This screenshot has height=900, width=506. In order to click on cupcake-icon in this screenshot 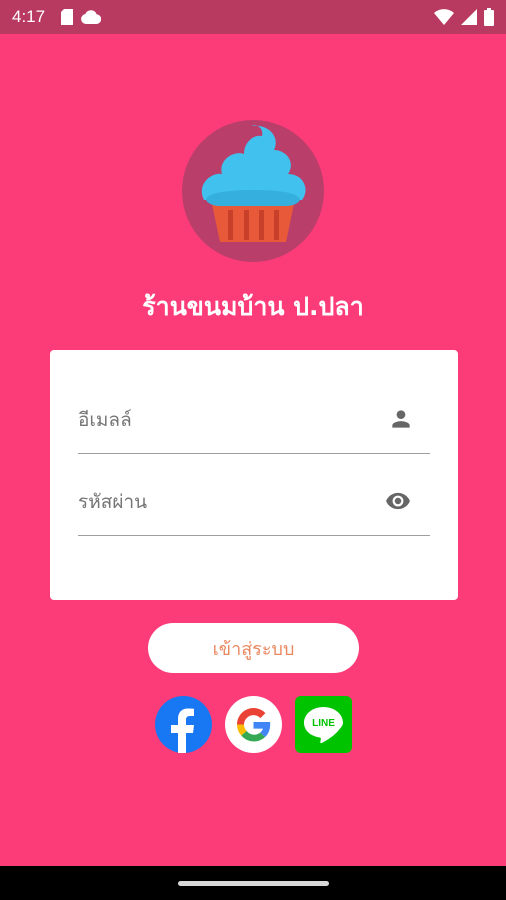, I will do `click(253, 183)`.